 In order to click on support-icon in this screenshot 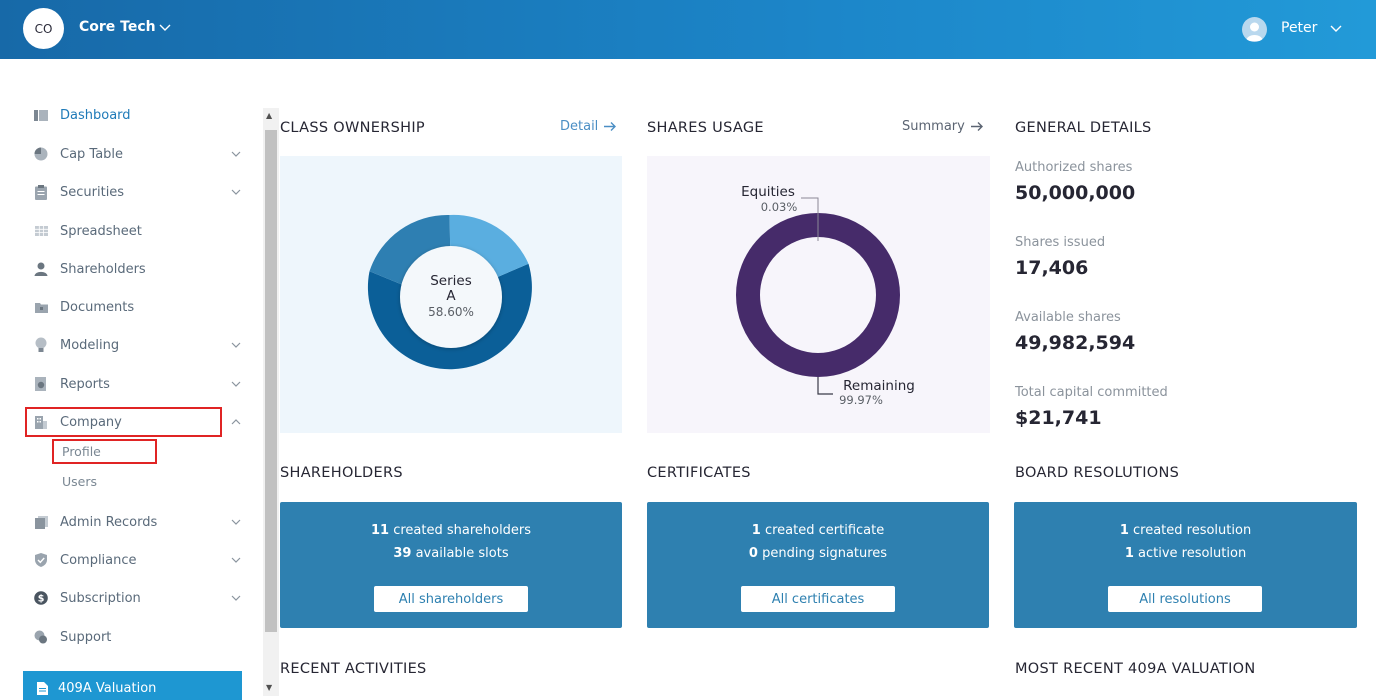, I will do `click(41, 637)`.